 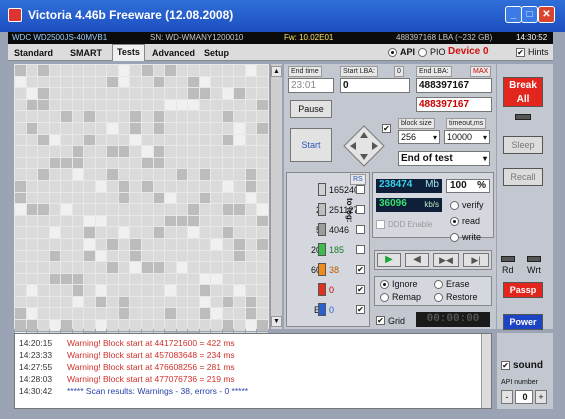 I want to click on pause-button: Pause, so click(x=311, y=109).